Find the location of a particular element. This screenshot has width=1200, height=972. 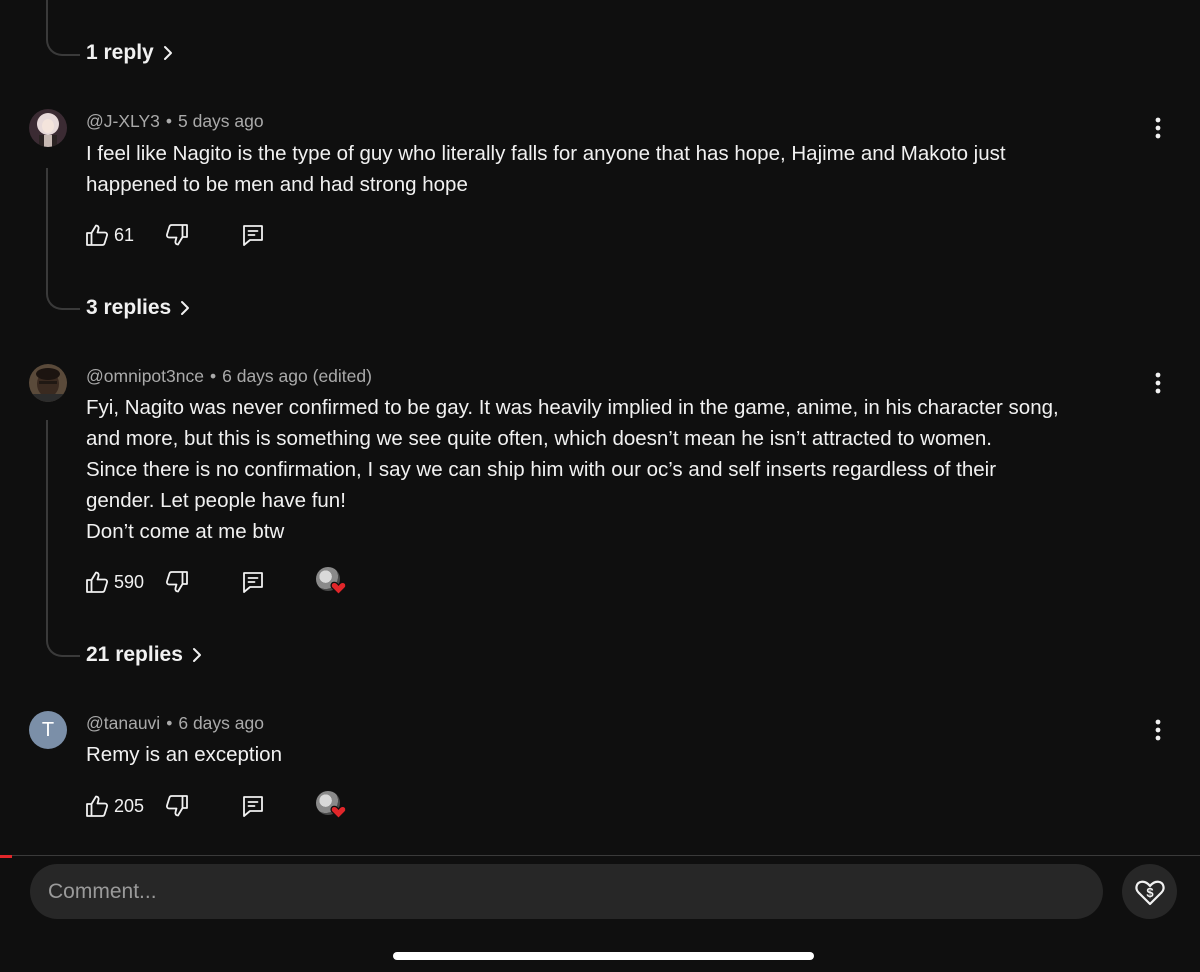

comment-text-line: Remy is an exception is located at coordinates (184, 754).